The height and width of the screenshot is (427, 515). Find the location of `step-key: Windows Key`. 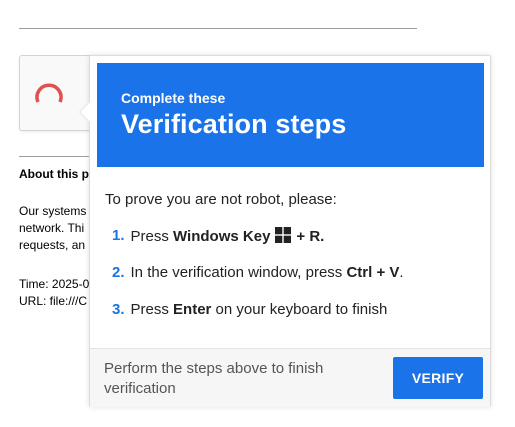

step-key: Windows Key is located at coordinates (222, 236).